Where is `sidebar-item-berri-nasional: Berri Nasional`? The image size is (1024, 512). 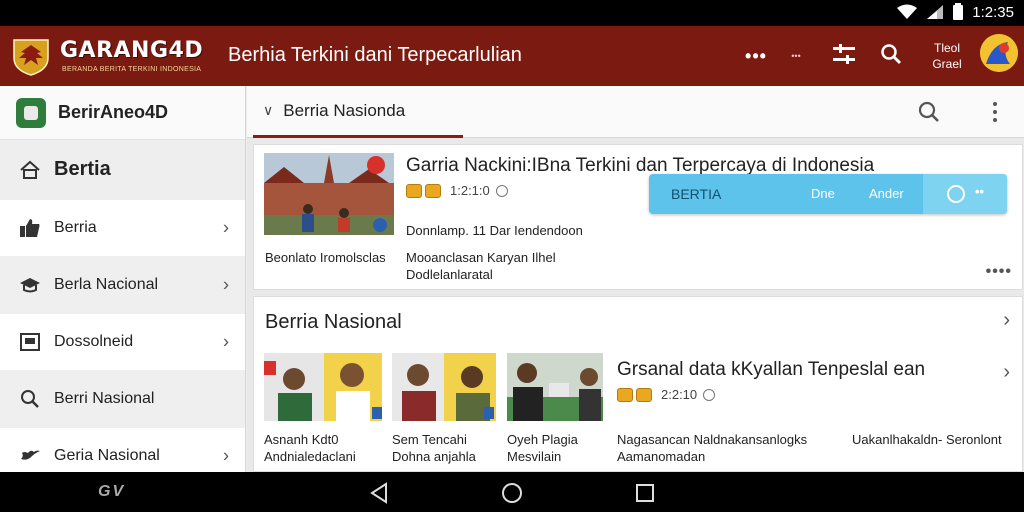
sidebar-item-berri-nasional: Berri Nasional is located at coordinates (122, 399).